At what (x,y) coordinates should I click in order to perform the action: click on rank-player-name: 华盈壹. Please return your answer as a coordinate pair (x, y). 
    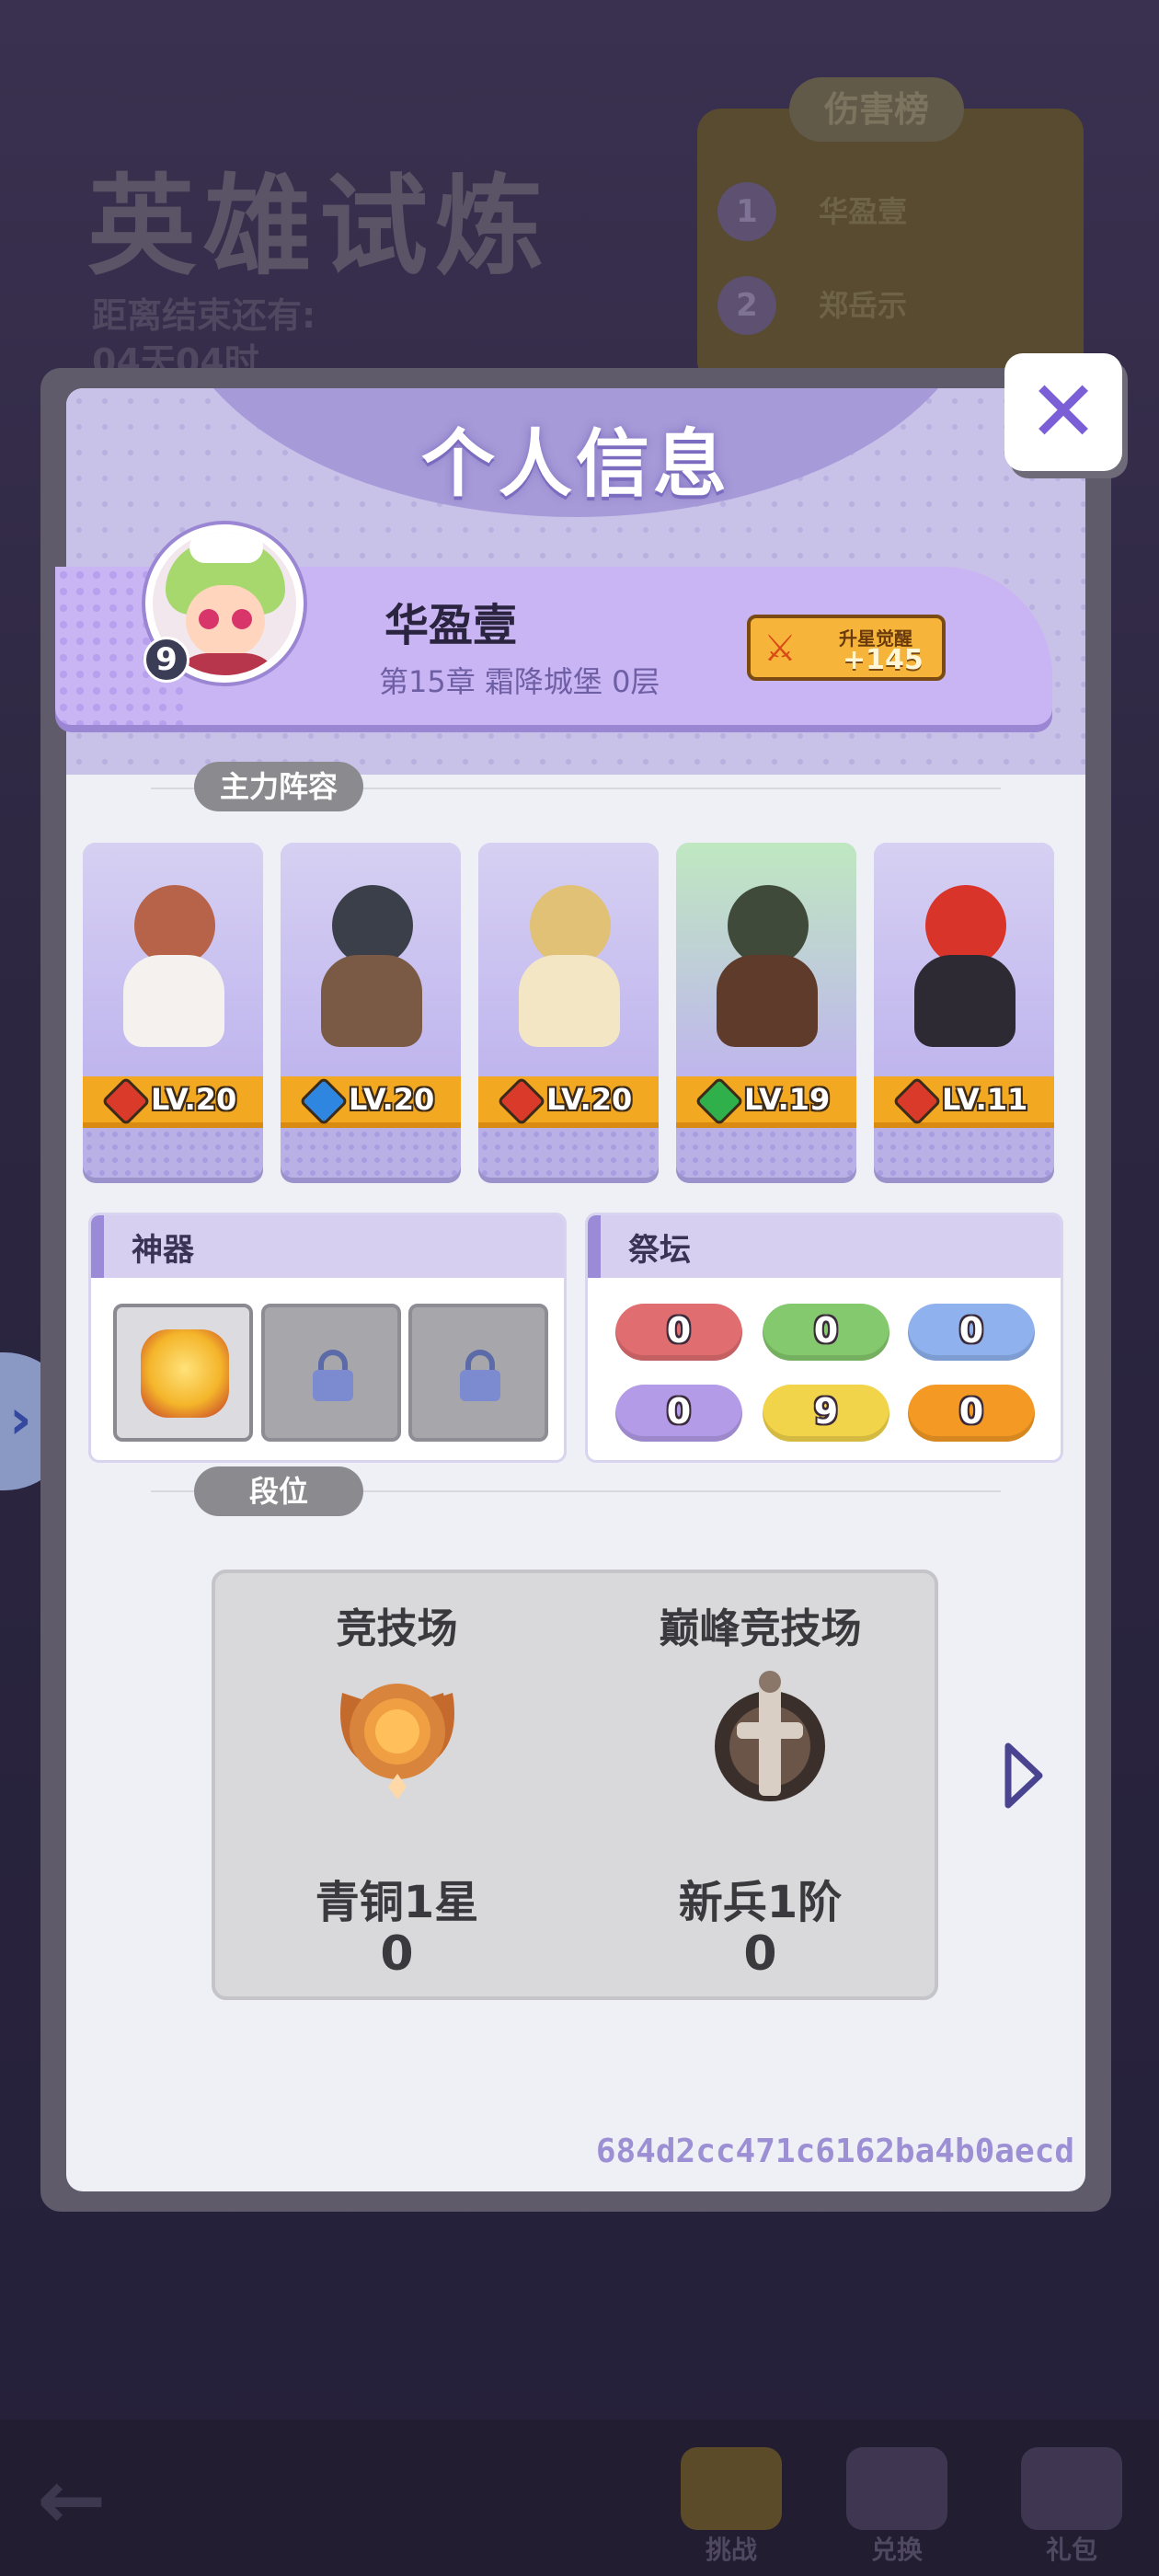
    Looking at the image, I should click on (863, 211).